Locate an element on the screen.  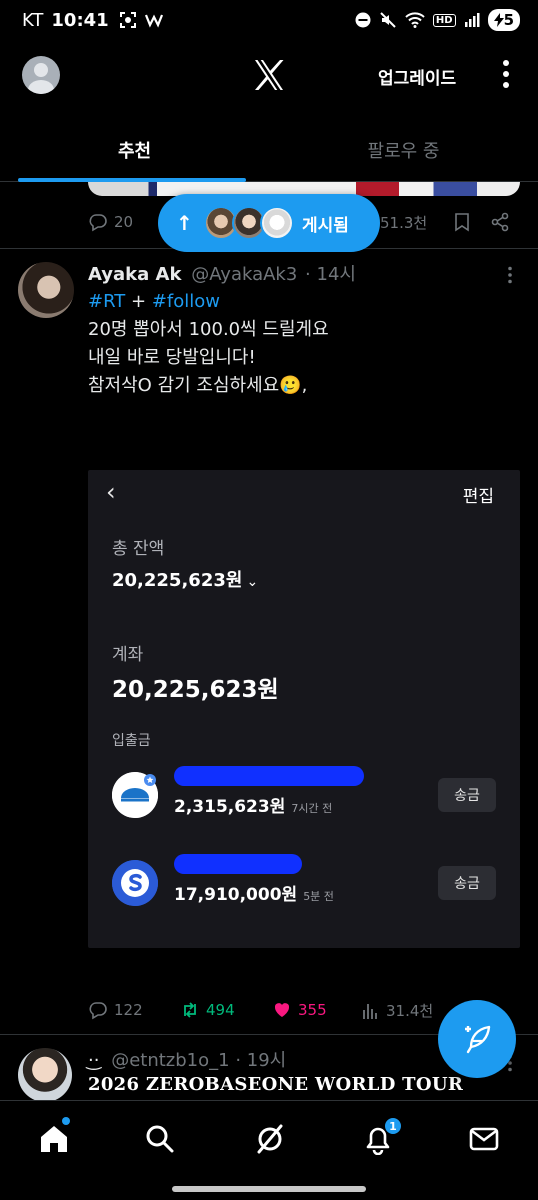
tweet-time: · 14시 is located at coordinates (330, 274).